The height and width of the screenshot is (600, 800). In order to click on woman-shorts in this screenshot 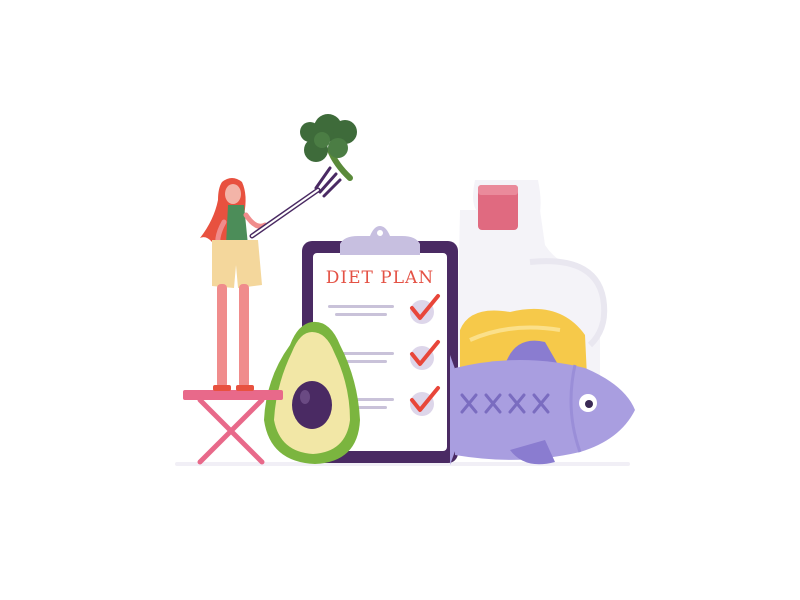, I will do `click(237, 264)`.